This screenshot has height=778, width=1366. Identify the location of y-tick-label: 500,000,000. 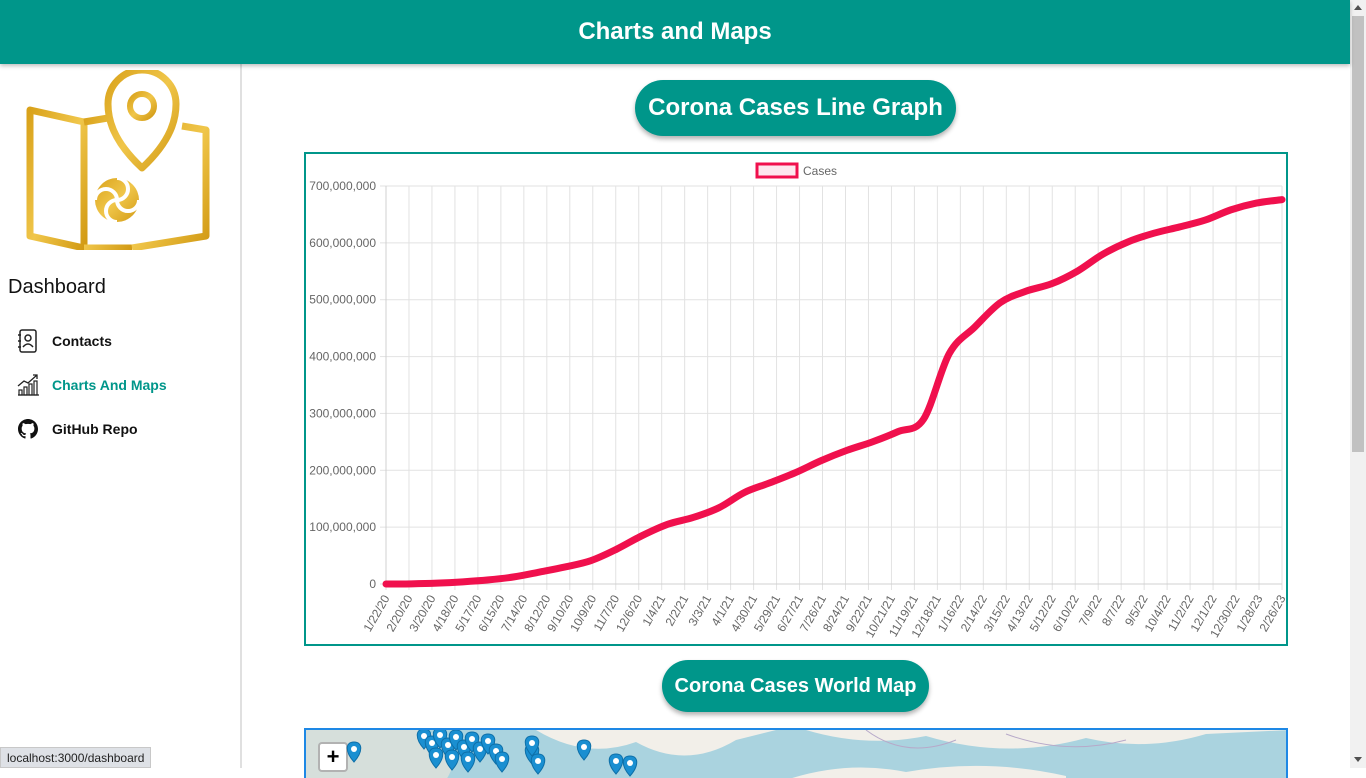
(342, 300).